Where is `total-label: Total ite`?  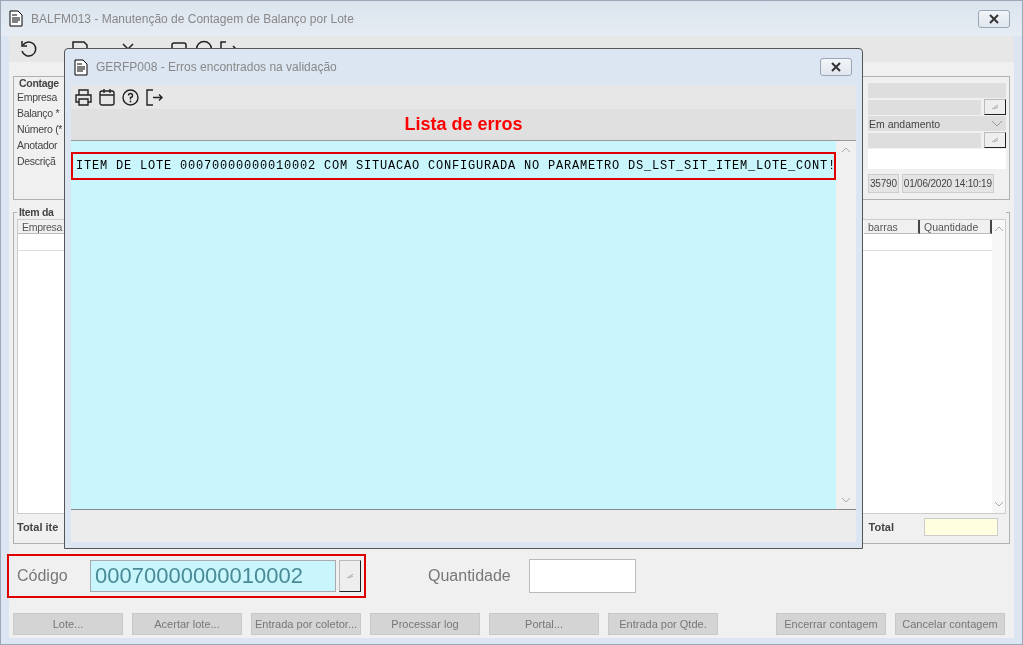 total-label: Total ite is located at coordinates (38, 527).